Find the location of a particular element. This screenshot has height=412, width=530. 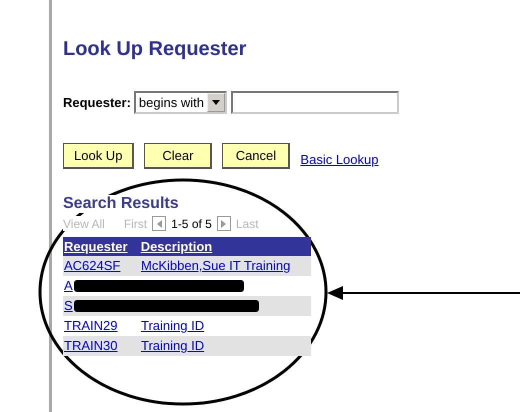

basic-lookup-link: Basic Lookup is located at coordinates (339, 159).